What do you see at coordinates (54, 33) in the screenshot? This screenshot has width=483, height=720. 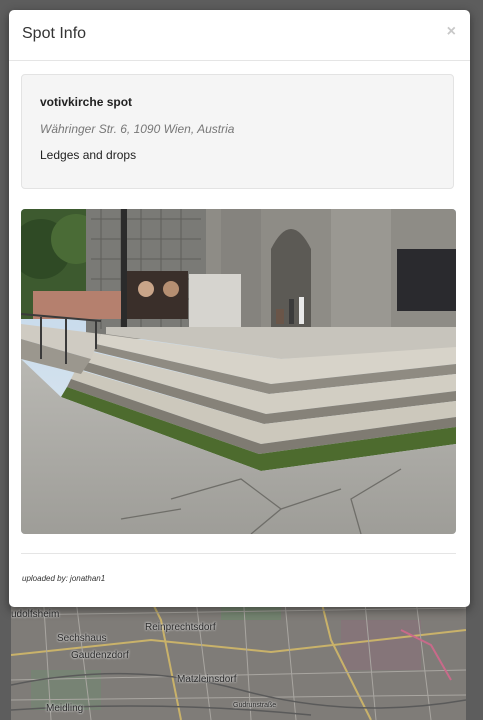 I see `modal-title: Spot Info` at bounding box center [54, 33].